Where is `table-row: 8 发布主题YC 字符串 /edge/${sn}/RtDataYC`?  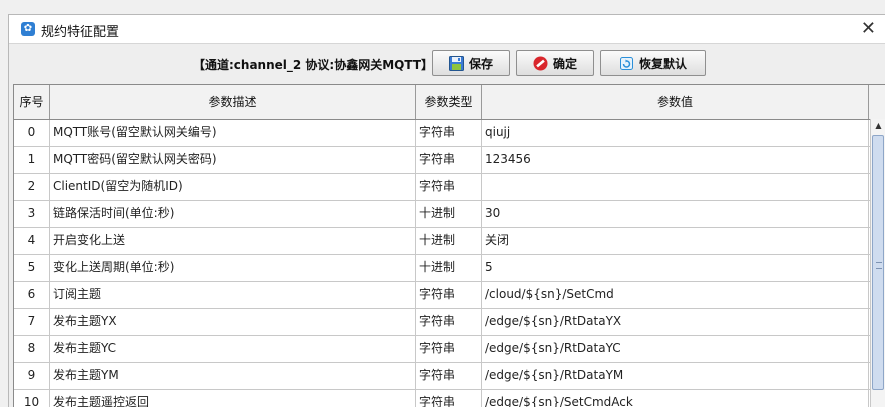
table-row: 8 发布主题YC 字符串 /edge/${sn}/RtDataYC is located at coordinates (449, 349).